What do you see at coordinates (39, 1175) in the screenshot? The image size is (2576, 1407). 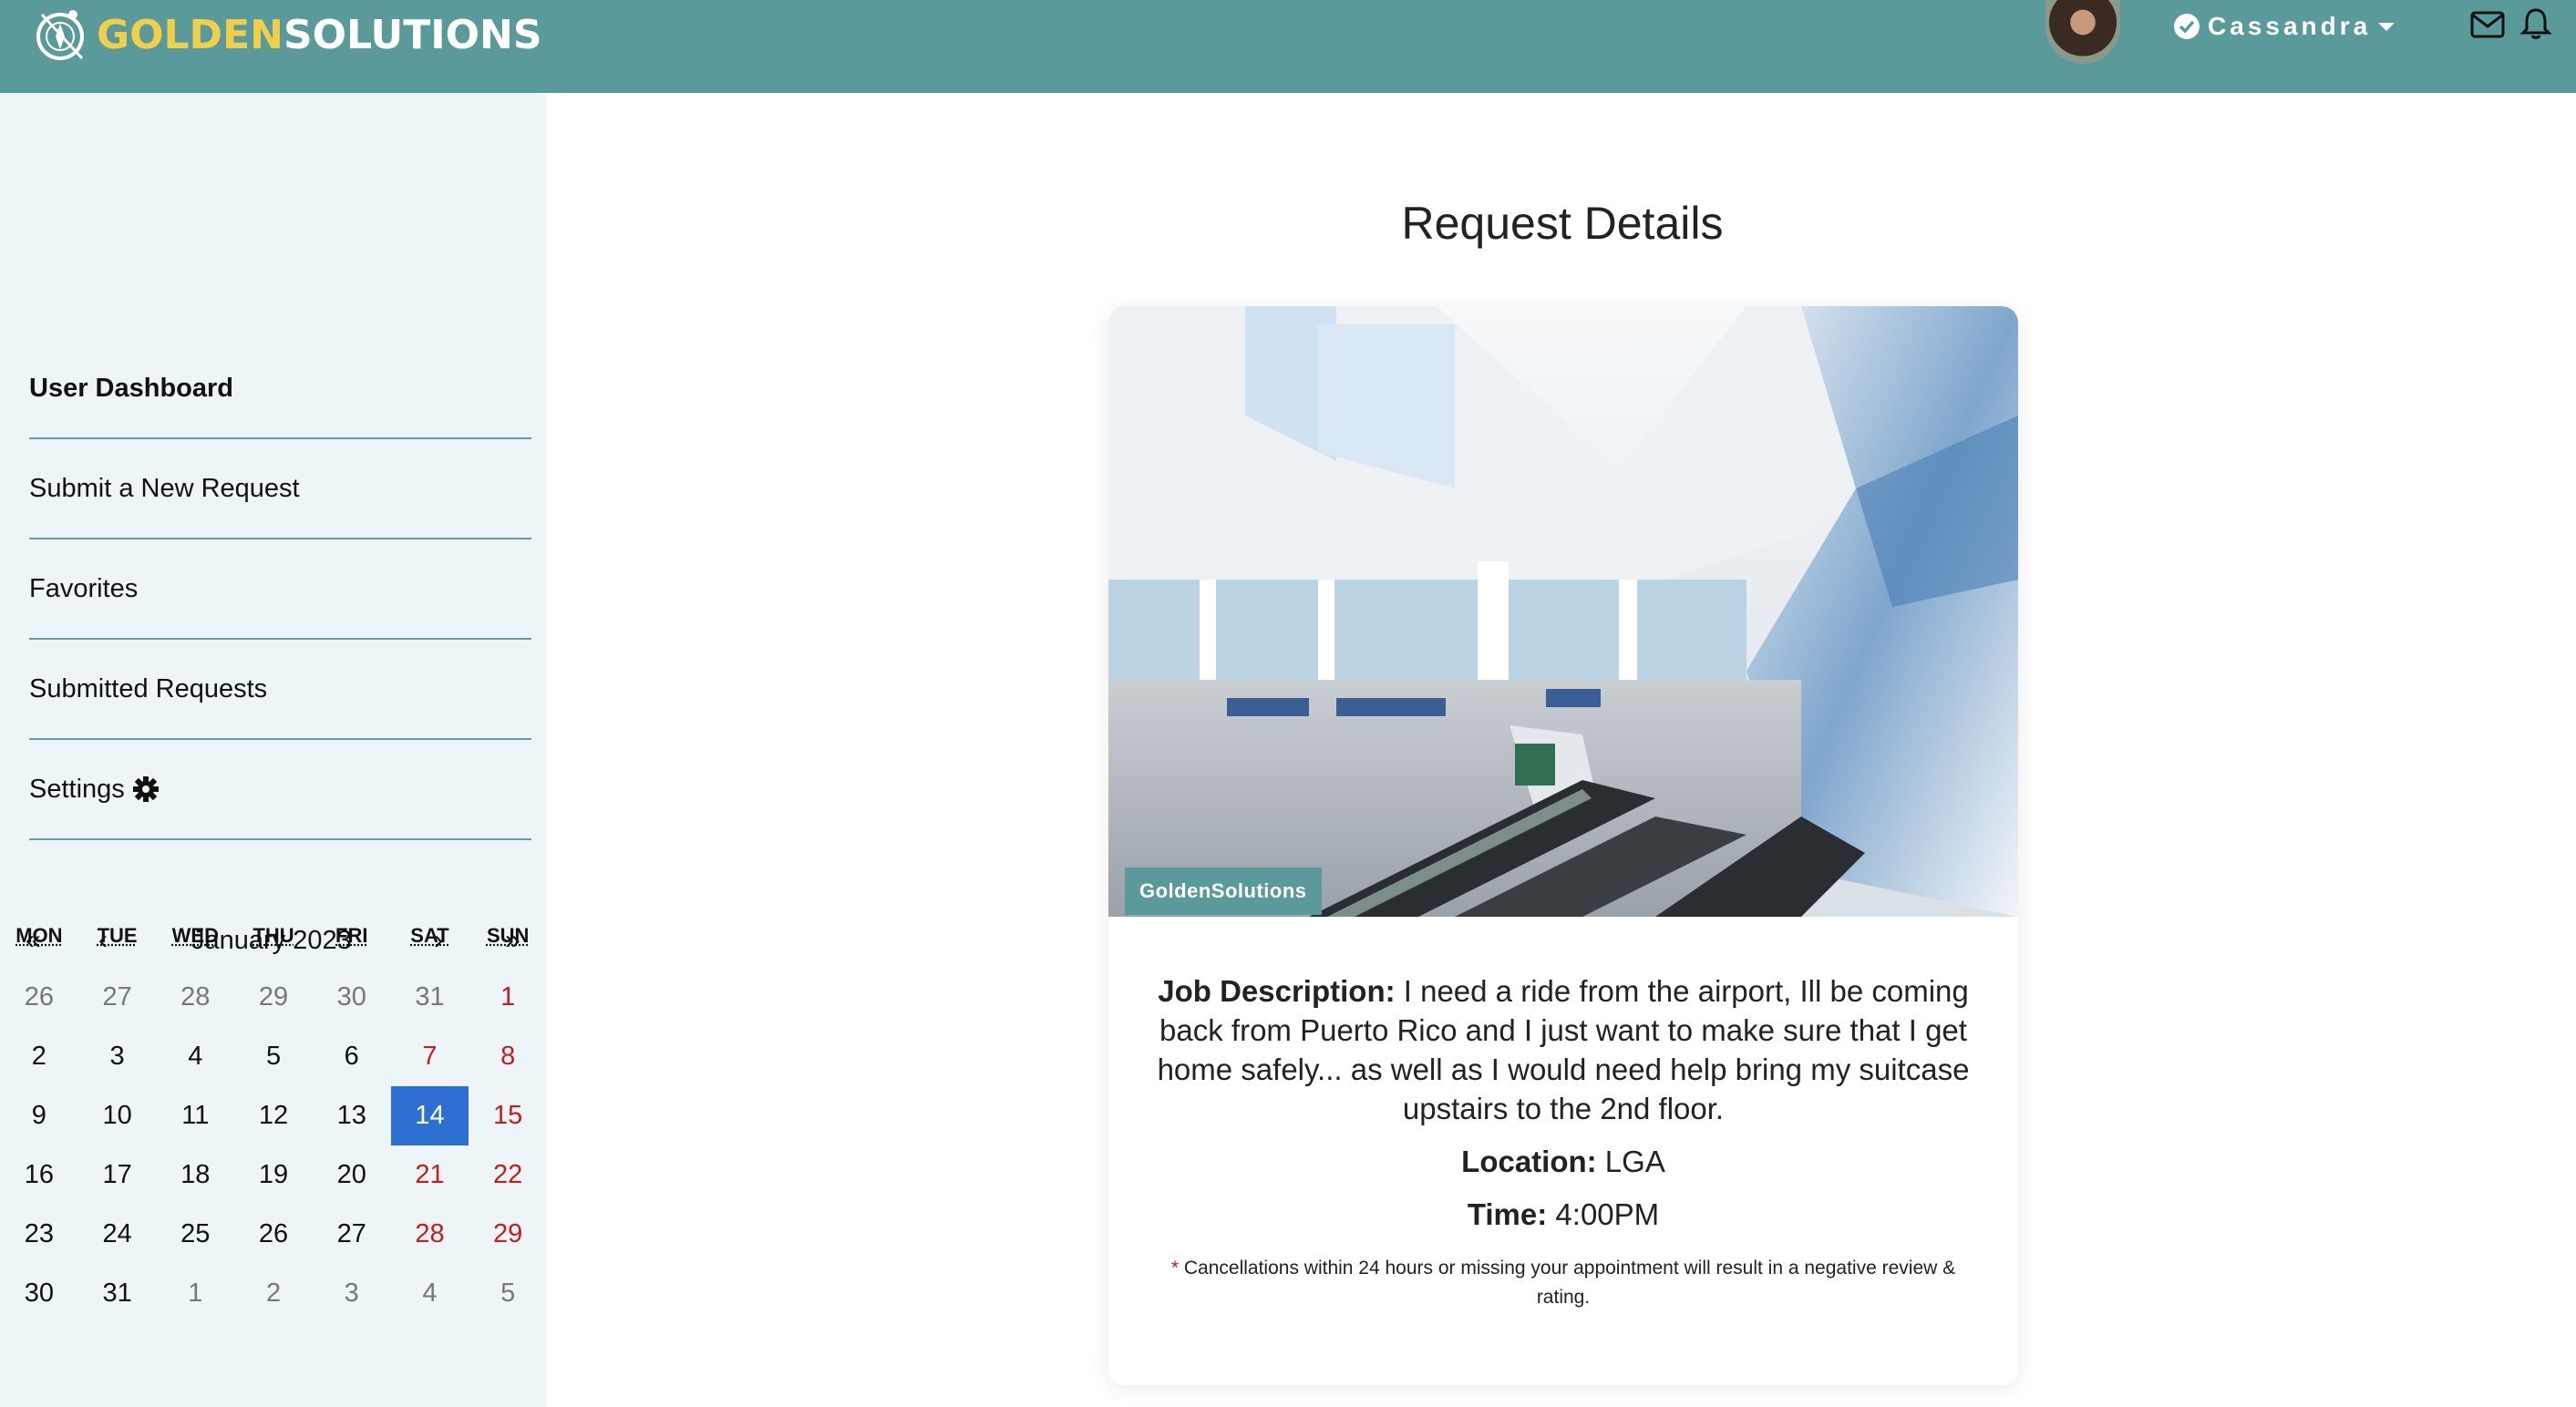 I see `calendar-day: 16` at bounding box center [39, 1175].